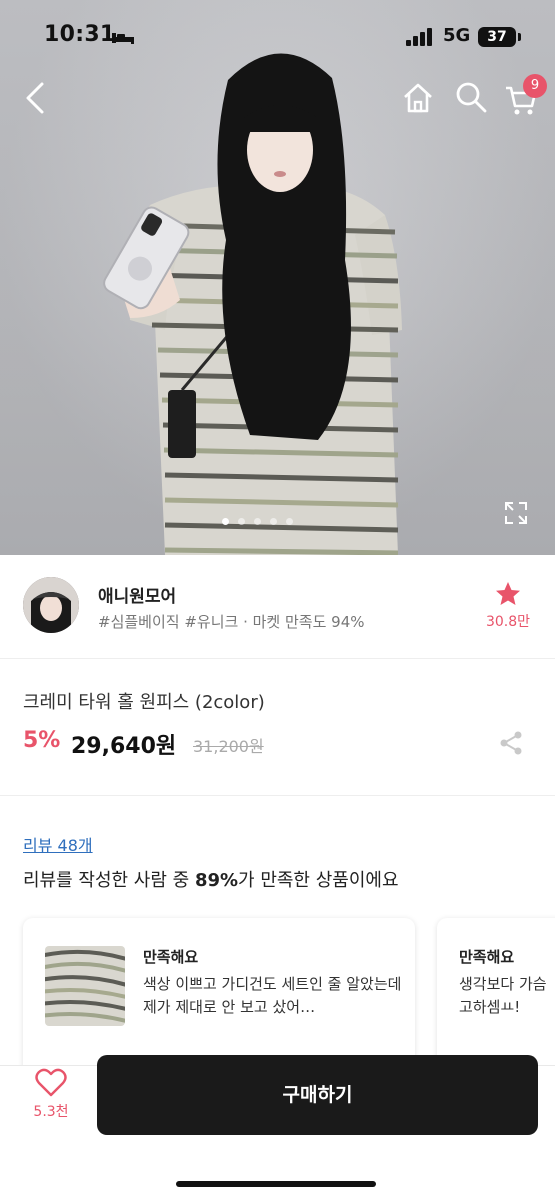  What do you see at coordinates (137, 594) in the screenshot?
I see `seller-name: 애니원모어` at bounding box center [137, 594].